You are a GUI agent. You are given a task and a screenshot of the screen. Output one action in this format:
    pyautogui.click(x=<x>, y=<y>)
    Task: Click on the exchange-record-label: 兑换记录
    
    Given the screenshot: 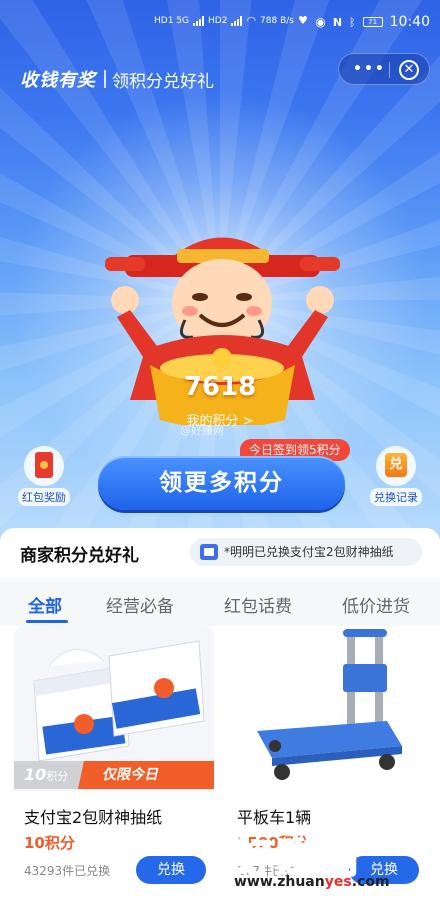 What is the action you would take?
    pyautogui.click(x=396, y=497)
    